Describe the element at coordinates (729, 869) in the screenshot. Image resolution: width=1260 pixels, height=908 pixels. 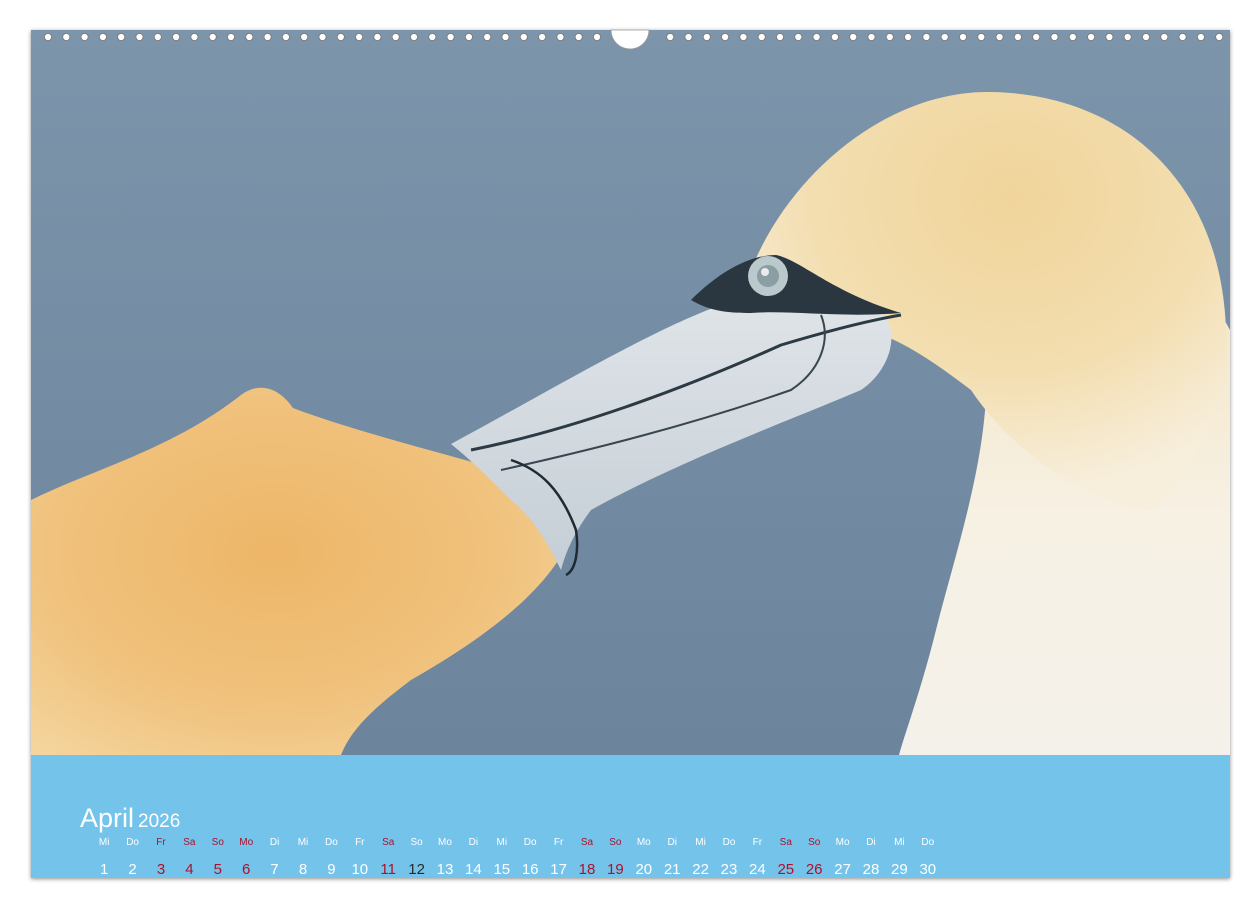
I see `day-number: 23` at that location.